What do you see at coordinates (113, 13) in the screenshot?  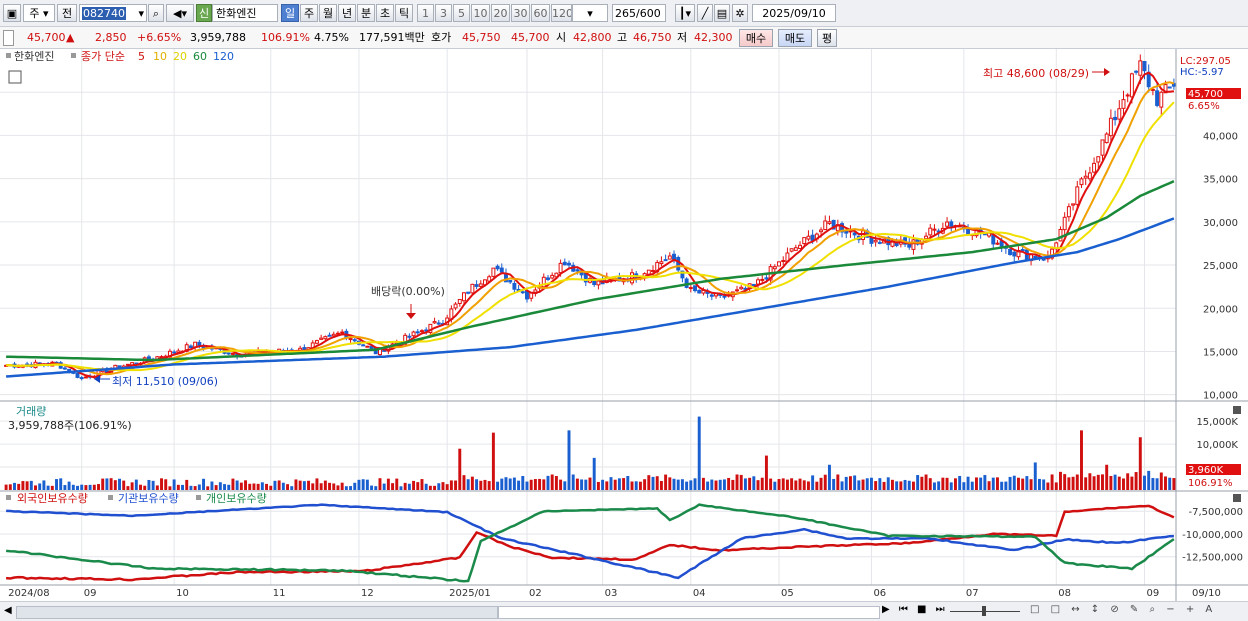 I see `code-input: 082740 ▾` at bounding box center [113, 13].